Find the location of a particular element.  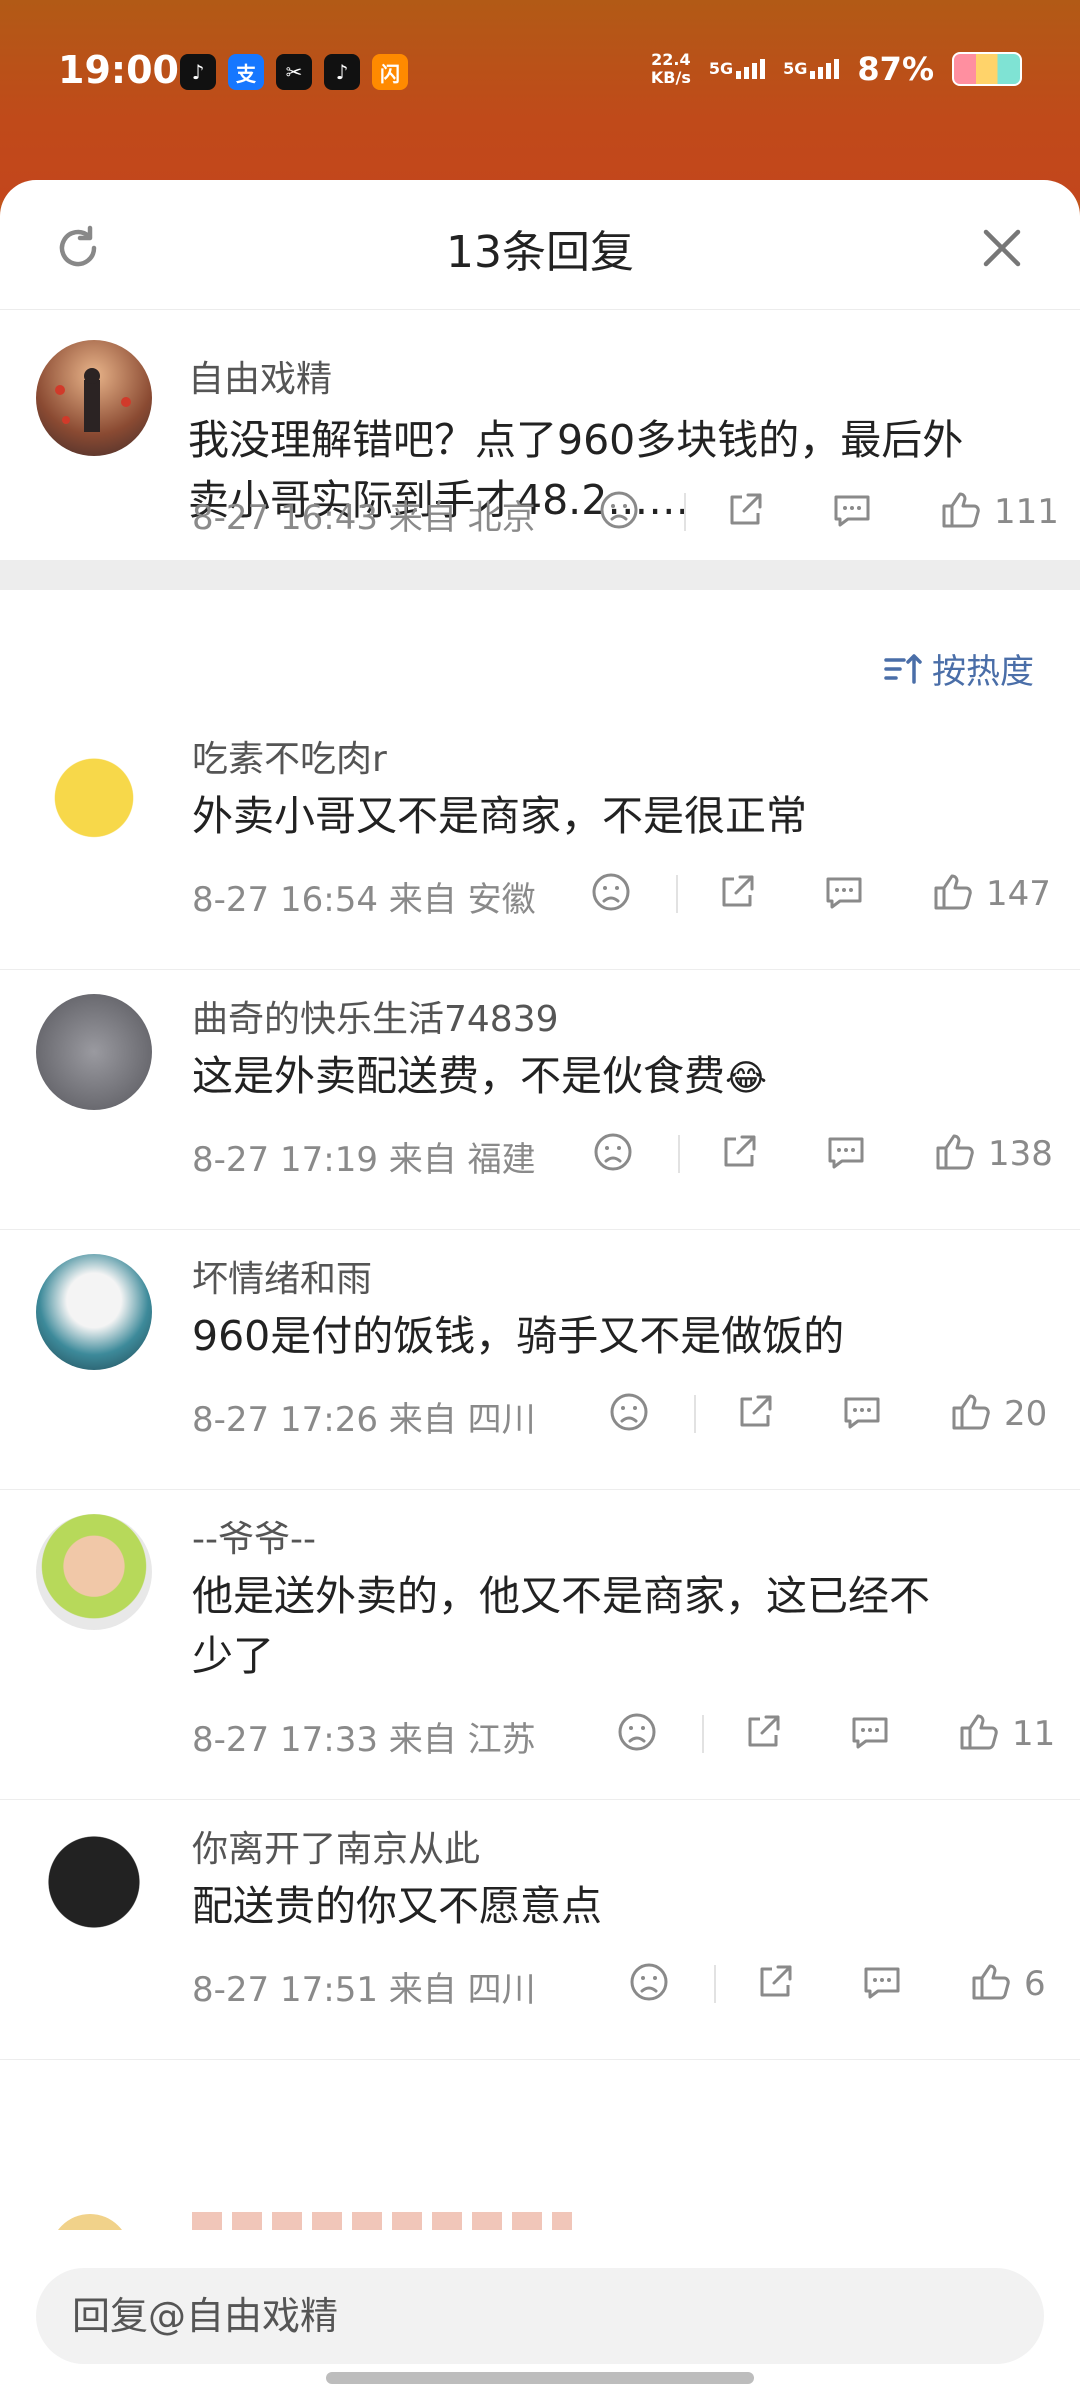

reply-text: 他是送外卖的，他又不是商家，这已经不 少了 is located at coordinates (561, 1626).